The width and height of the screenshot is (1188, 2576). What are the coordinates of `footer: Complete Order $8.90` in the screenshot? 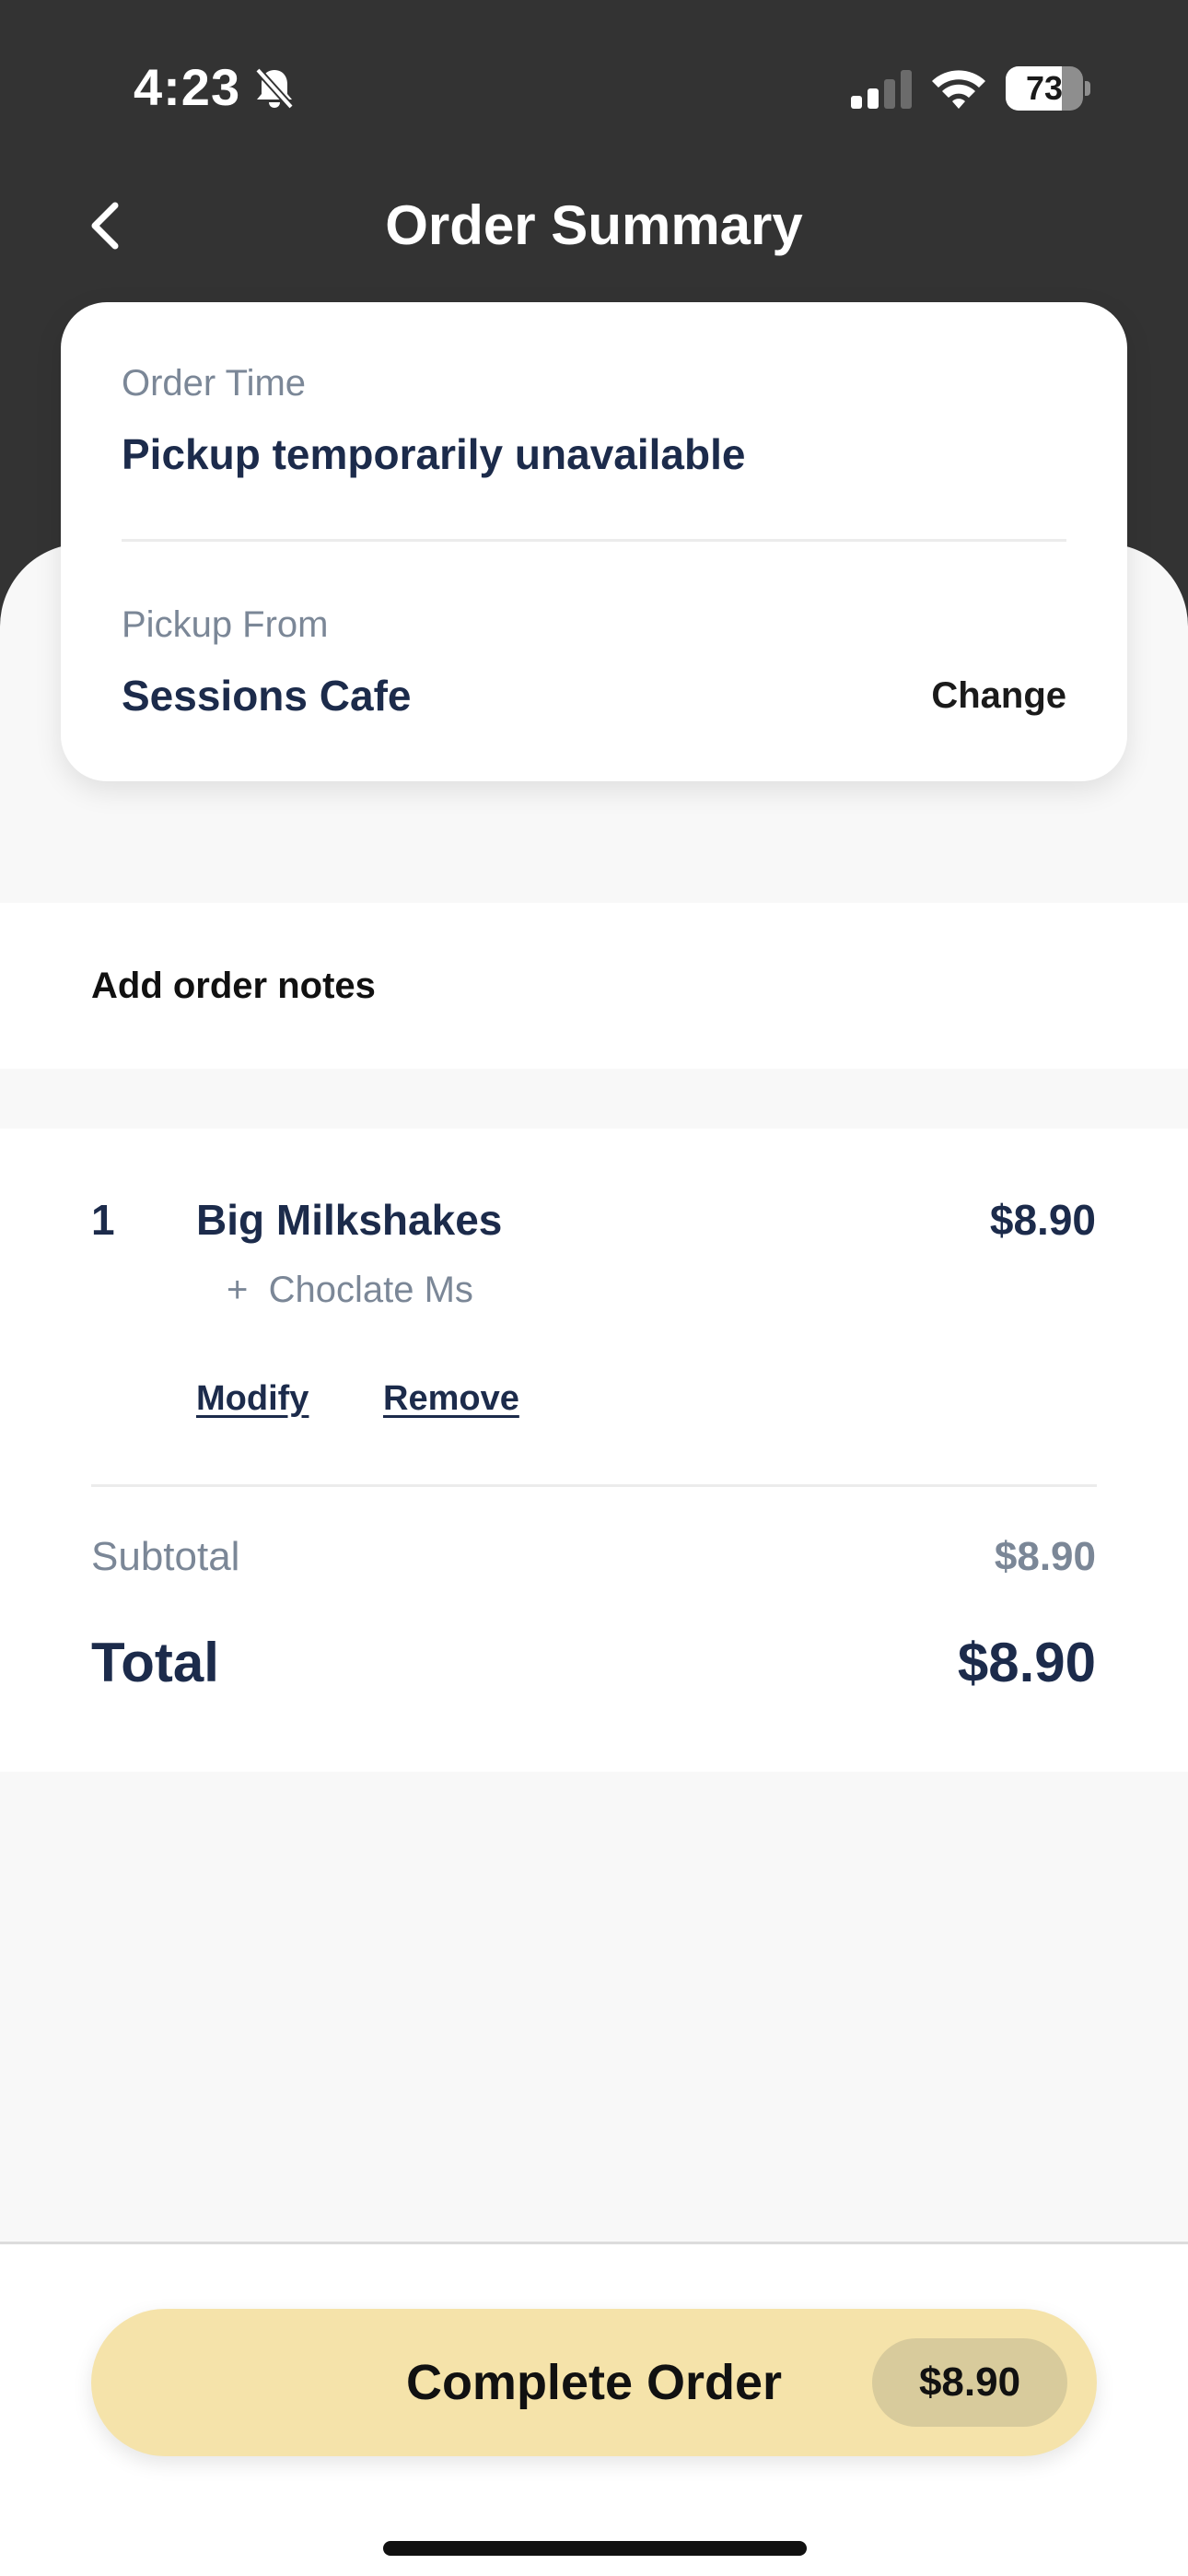 It's located at (594, 2409).